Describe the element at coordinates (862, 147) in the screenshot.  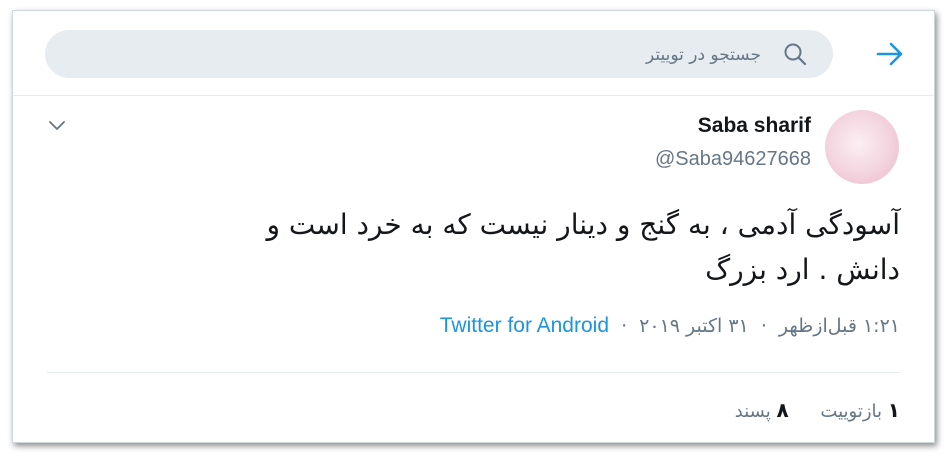
I see `avatar` at that location.